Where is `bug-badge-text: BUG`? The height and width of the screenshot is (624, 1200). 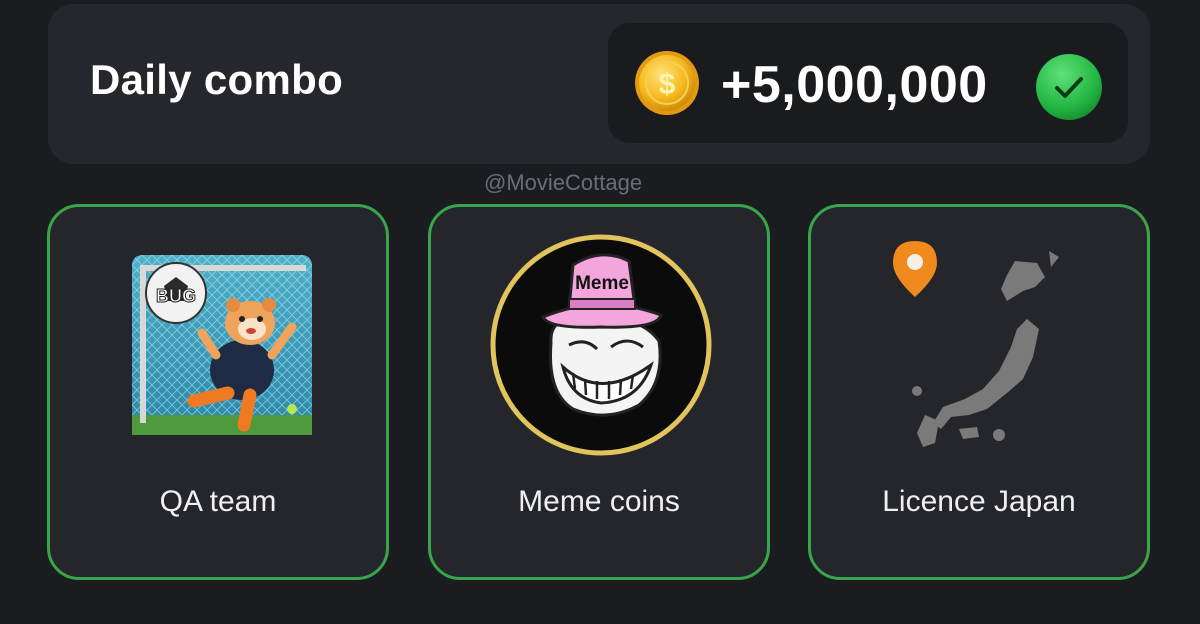
bug-badge-text: BUG is located at coordinates (176, 296).